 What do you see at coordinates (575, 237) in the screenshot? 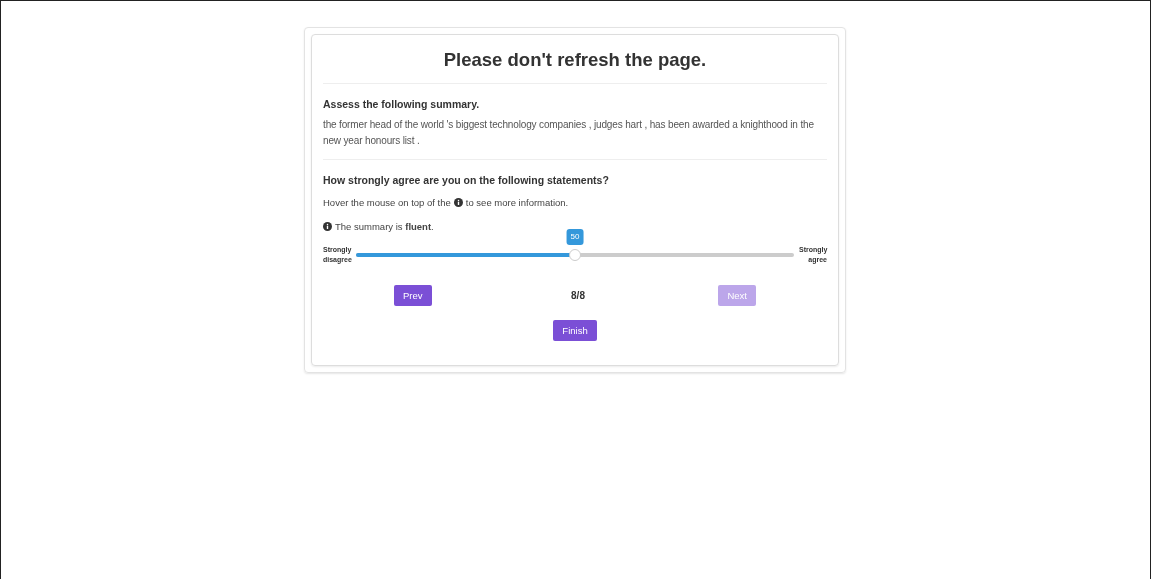
I see `value-tooltip: 50` at bounding box center [575, 237].